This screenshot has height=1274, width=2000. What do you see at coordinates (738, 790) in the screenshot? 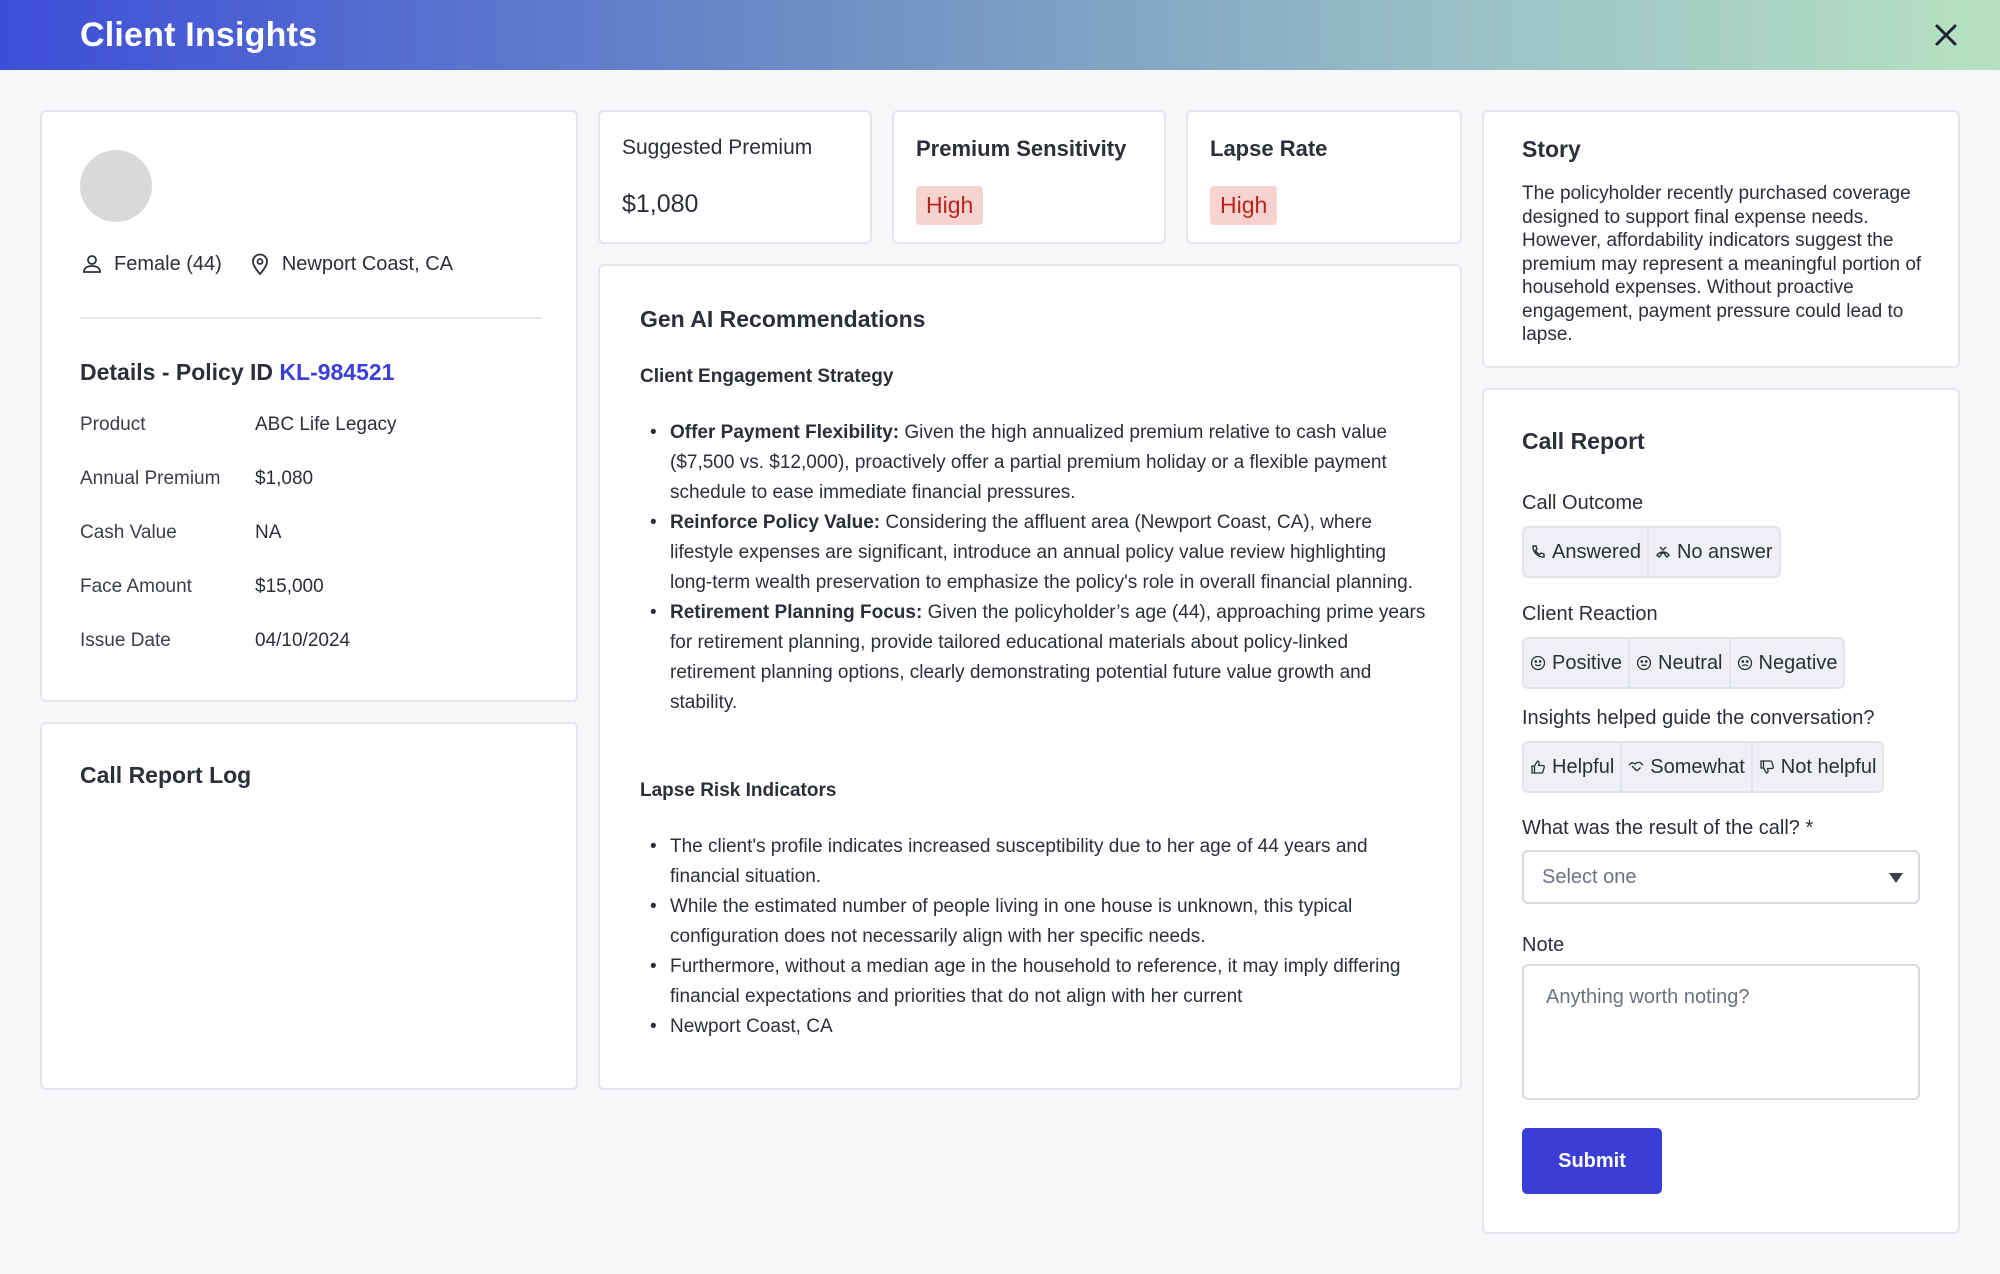
I see `lapse-risk-title: Lapse Risk Indicators` at bounding box center [738, 790].